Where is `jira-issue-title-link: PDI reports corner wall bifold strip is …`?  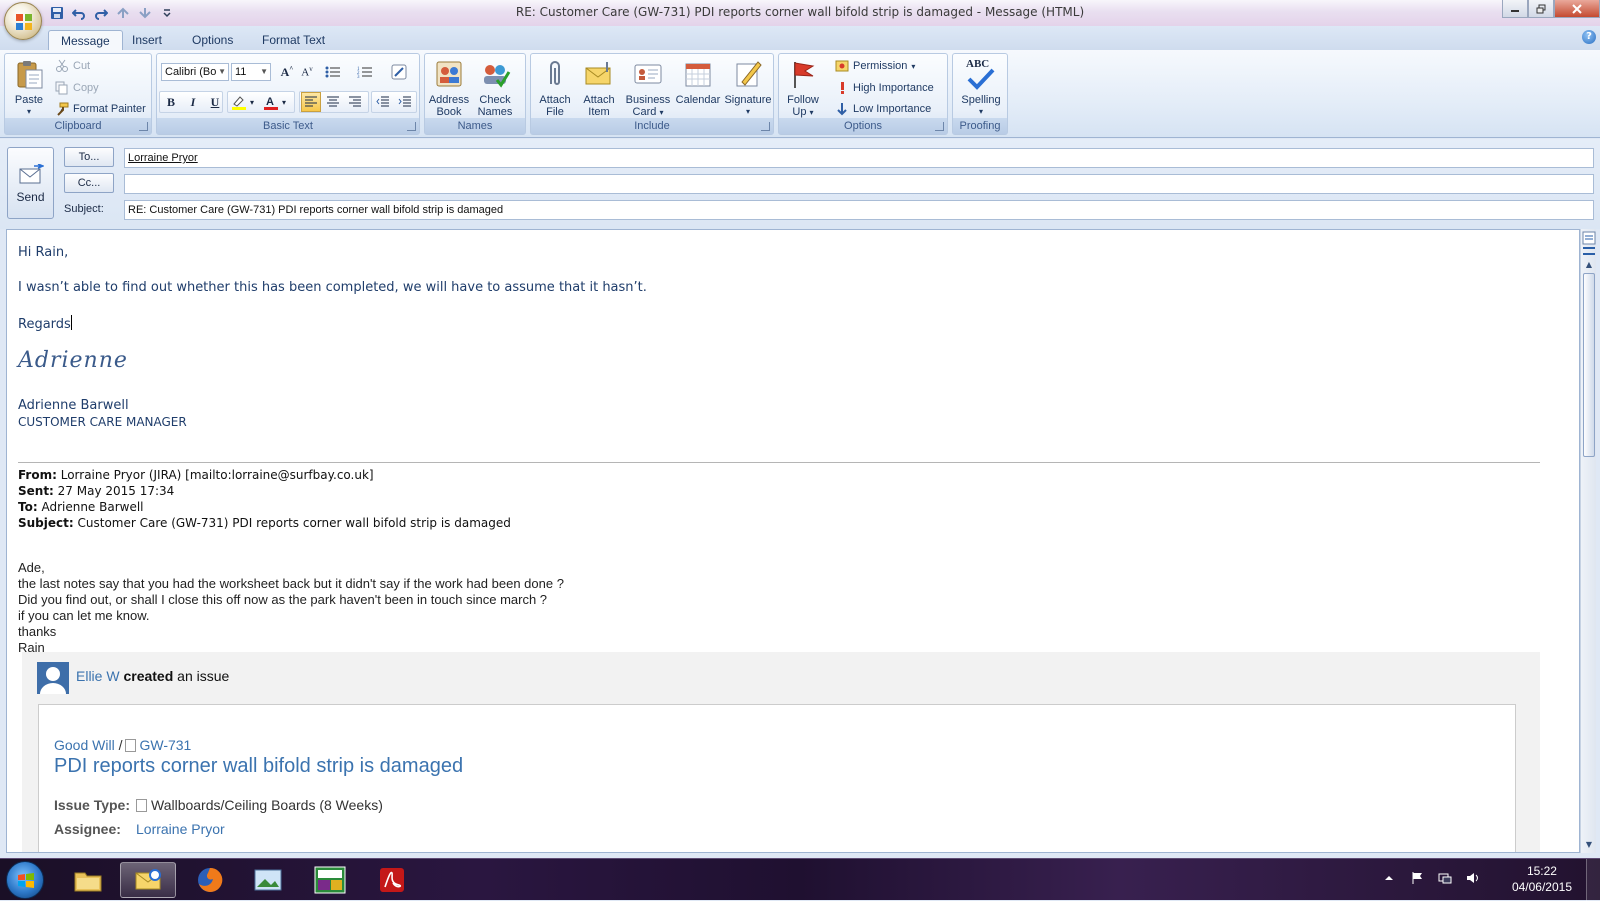
jira-issue-title-link: PDI reports corner wall bifold strip is … is located at coordinates (258, 766).